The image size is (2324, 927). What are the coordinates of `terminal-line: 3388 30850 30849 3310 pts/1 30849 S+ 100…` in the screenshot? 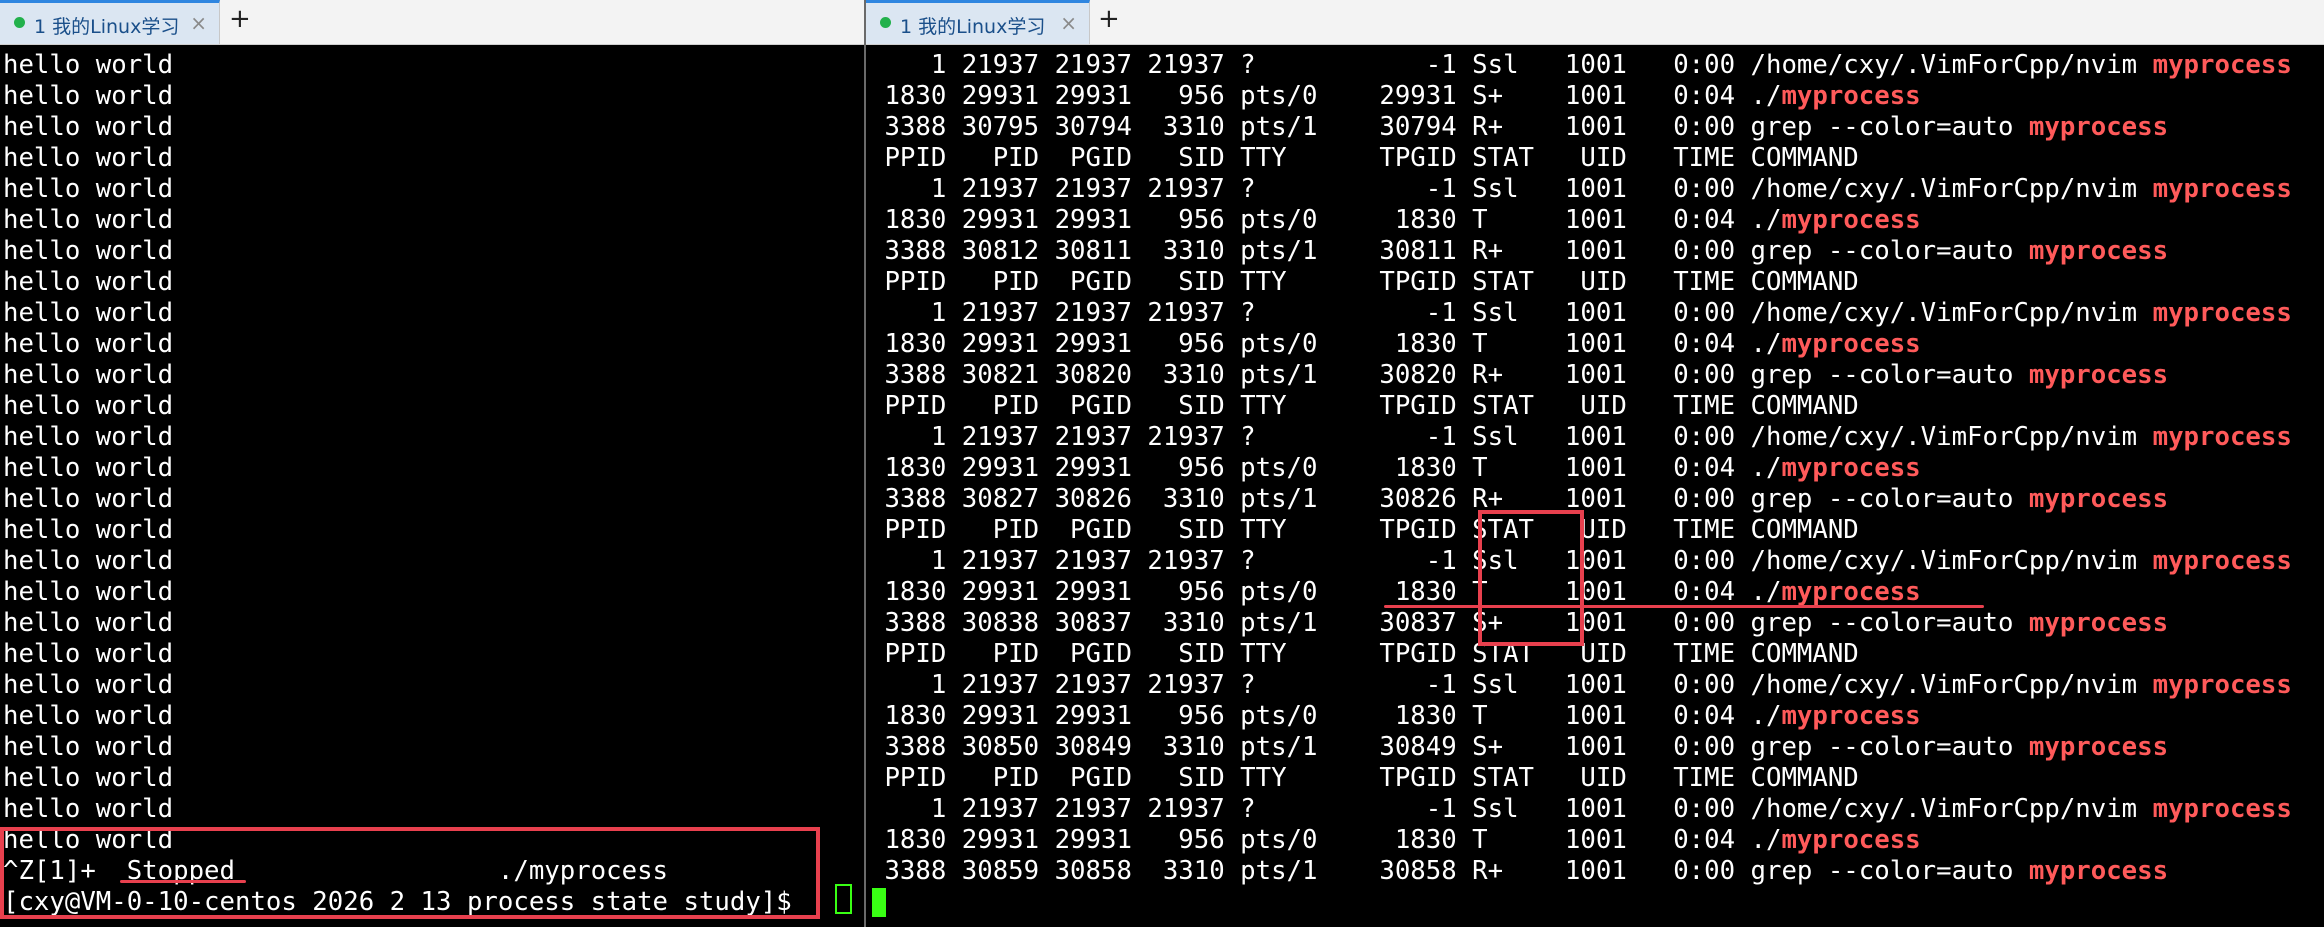 It's located at (1596, 747).